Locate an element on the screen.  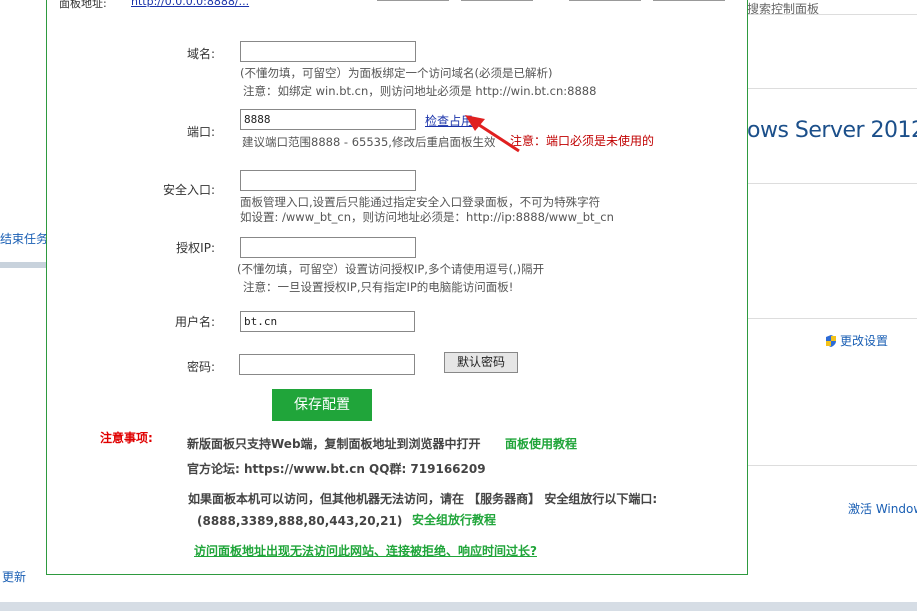
left-scrollbar is located at coordinates (23, 265).